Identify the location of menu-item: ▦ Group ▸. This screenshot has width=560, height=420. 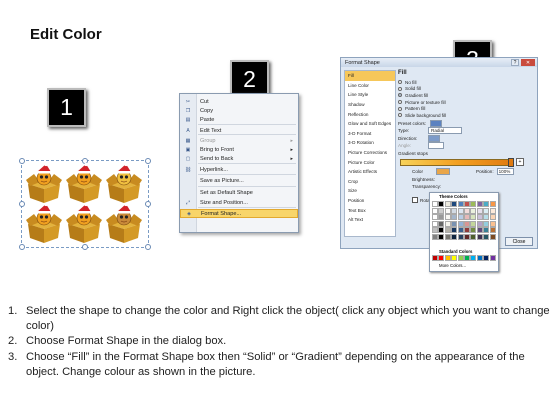
(239, 140).